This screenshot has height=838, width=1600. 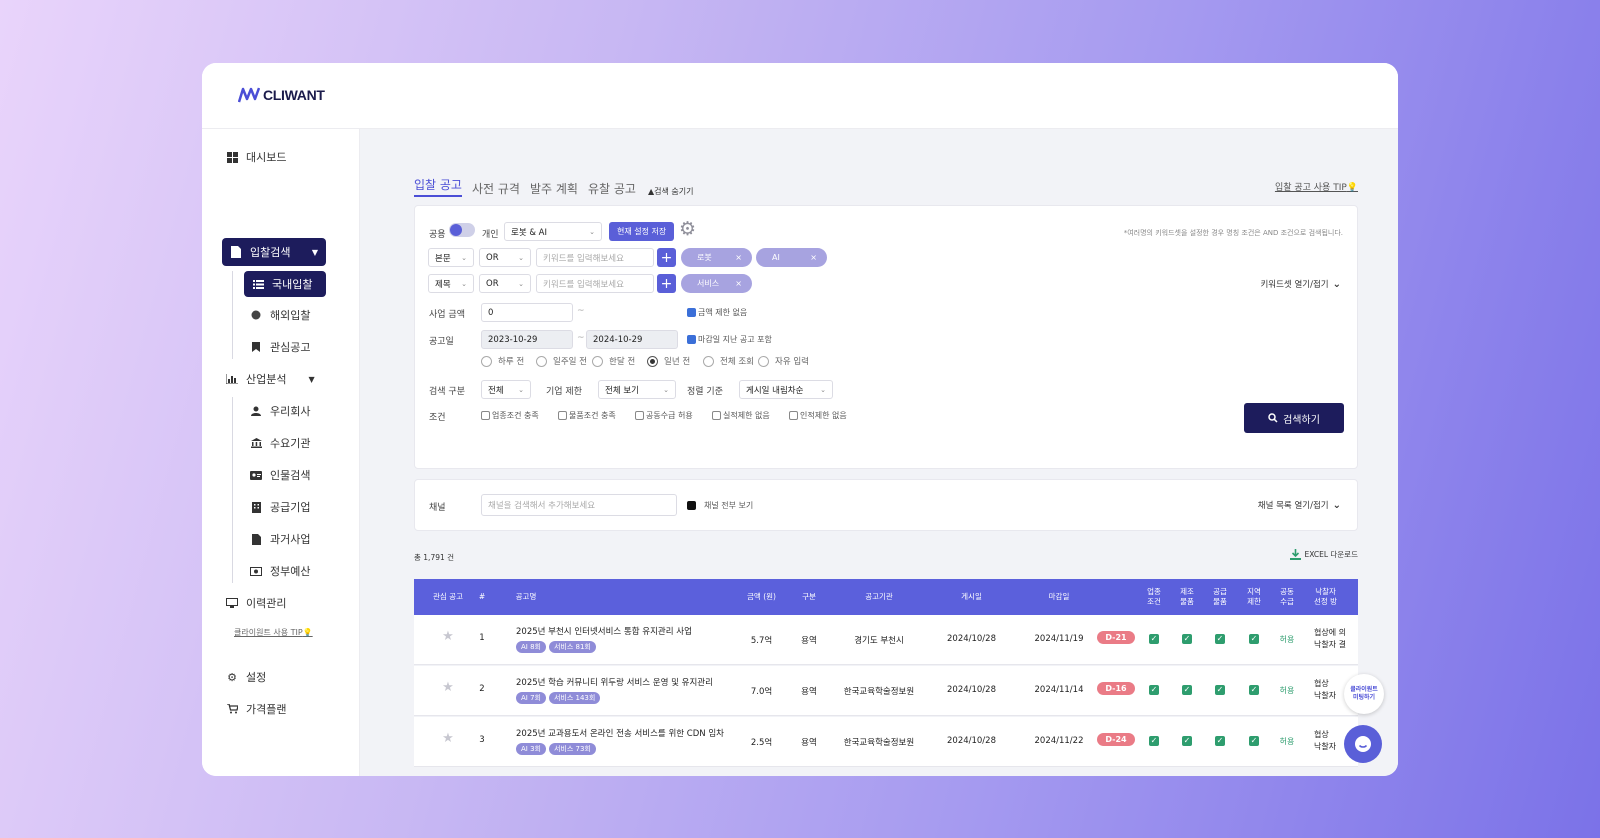 What do you see at coordinates (290, 347) in the screenshot?
I see `sidebar-item-label: 관심공고` at bounding box center [290, 347].